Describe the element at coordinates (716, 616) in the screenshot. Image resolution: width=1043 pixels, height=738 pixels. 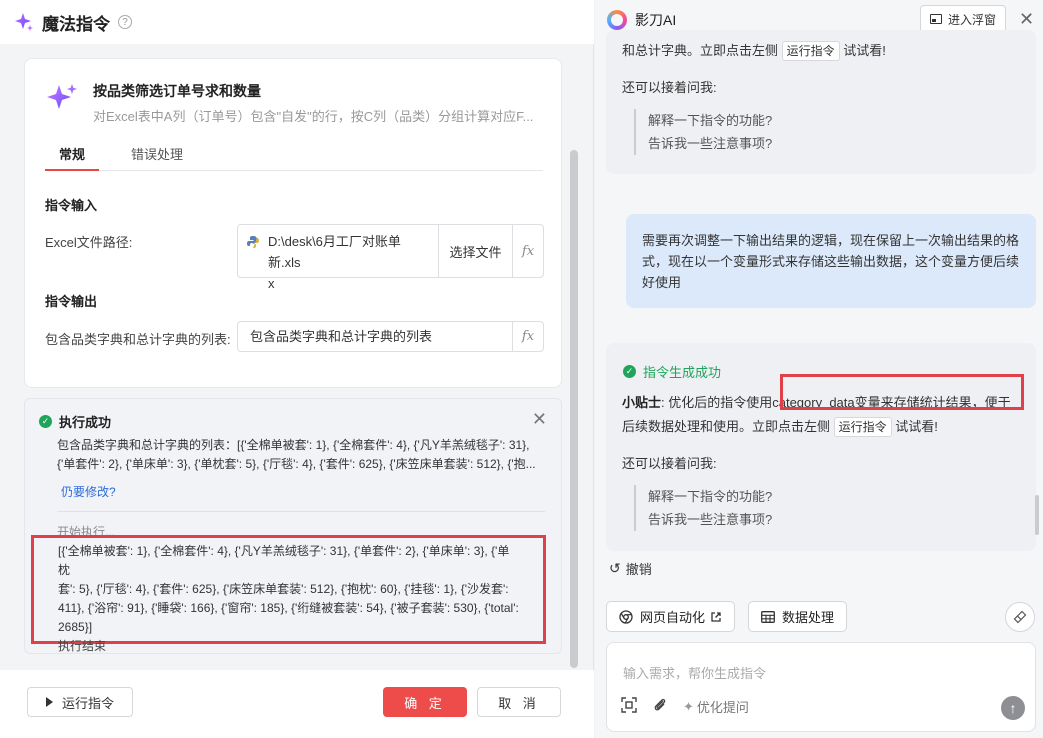
I see `external-link-icon` at that location.